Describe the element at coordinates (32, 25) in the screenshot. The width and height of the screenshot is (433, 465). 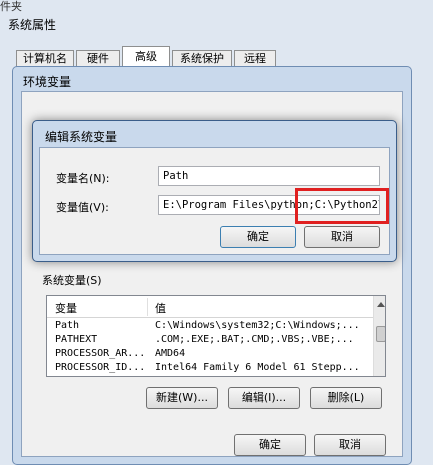
I see `system-properties-title: 系统属性` at that location.